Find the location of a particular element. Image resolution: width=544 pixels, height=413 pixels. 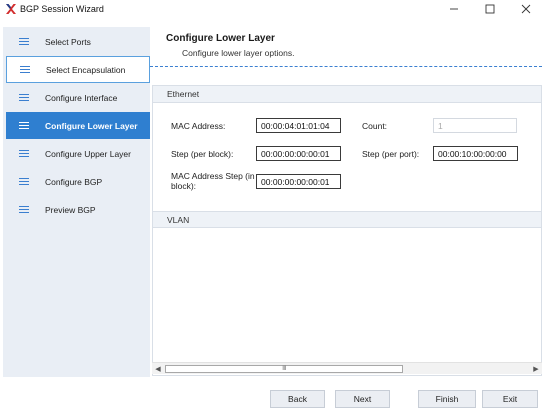

step-per-port-field: 00:00:10:00:00:00 is located at coordinates (475, 153).